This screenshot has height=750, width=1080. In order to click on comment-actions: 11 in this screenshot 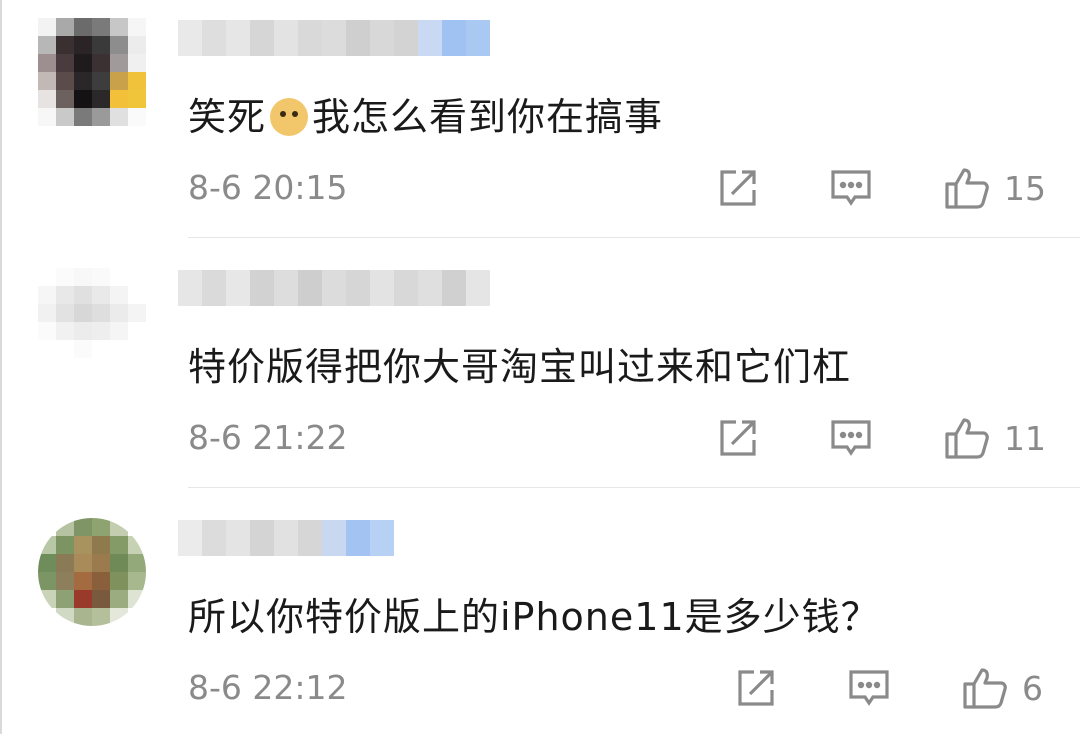, I will do `click(882, 438)`.